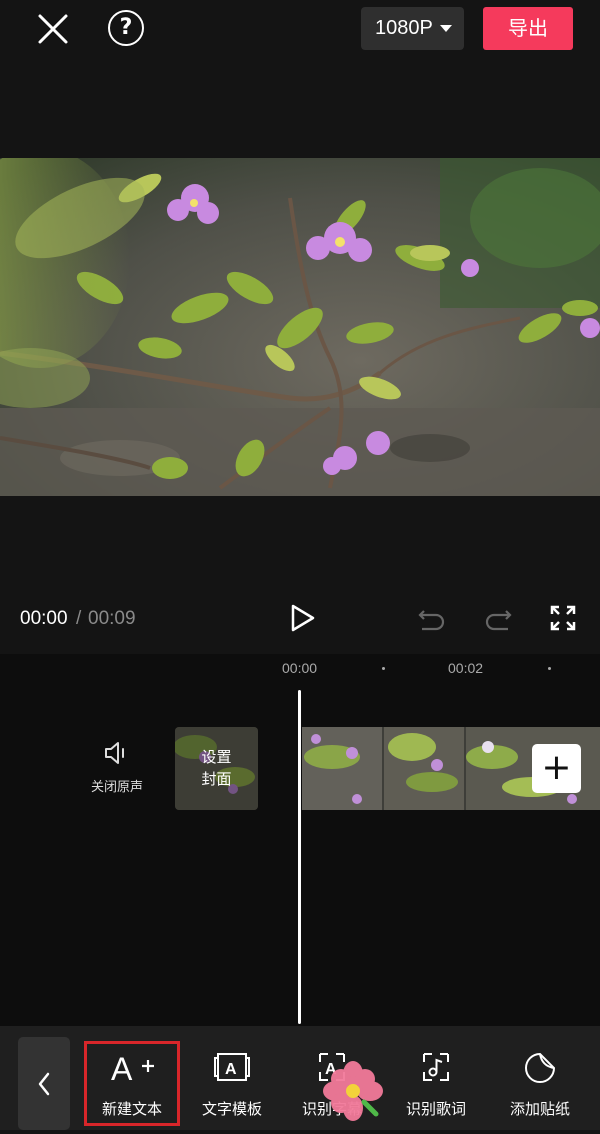 This screenshot has width=600, height=1134. Describe the element at coordinates (404, 28) in the screenshot. I see `resolution-label: 1080P` at that location.